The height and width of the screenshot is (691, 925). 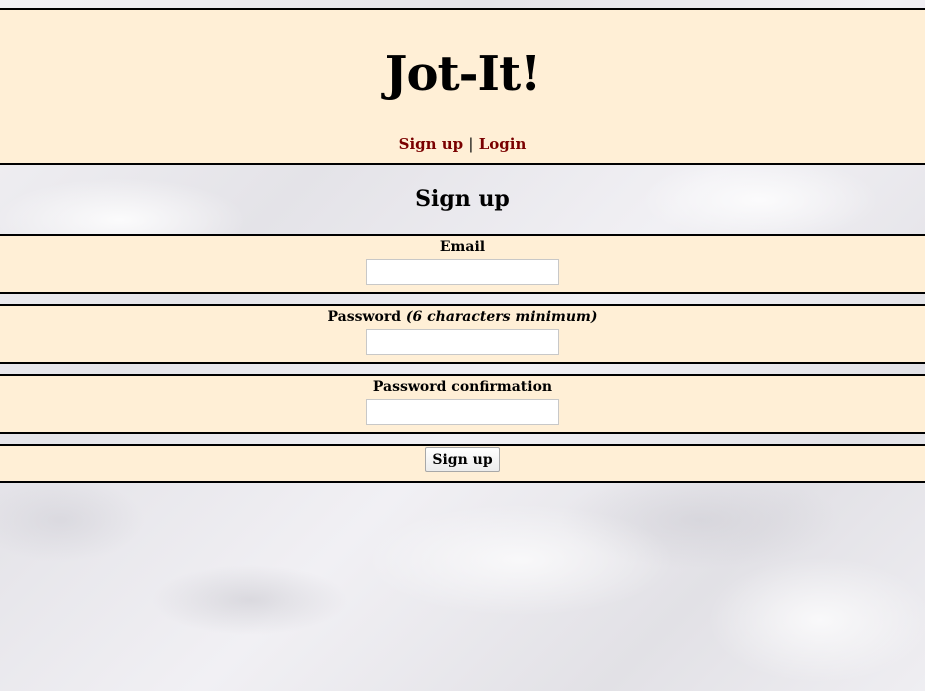 What do you see at coordinates (462, 199) in the screenshot?
I see `page-title: Sign up` at bounding box center [462, 199].